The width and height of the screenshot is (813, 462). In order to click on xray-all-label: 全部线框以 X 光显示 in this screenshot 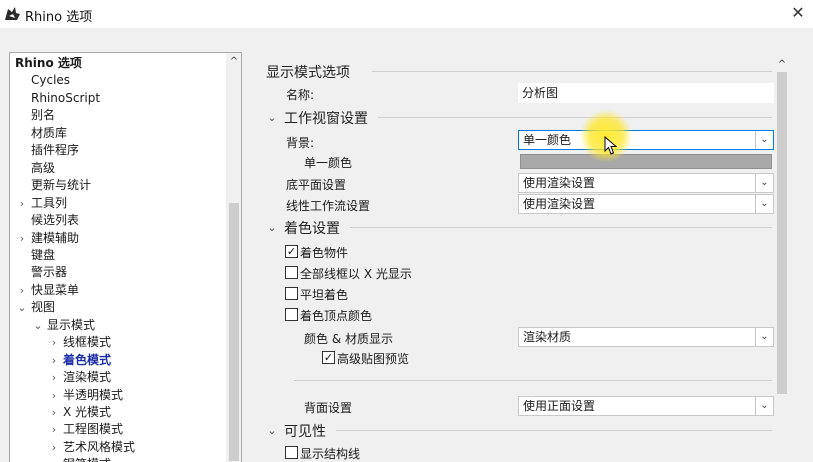, I will do `click(356, 274)`.